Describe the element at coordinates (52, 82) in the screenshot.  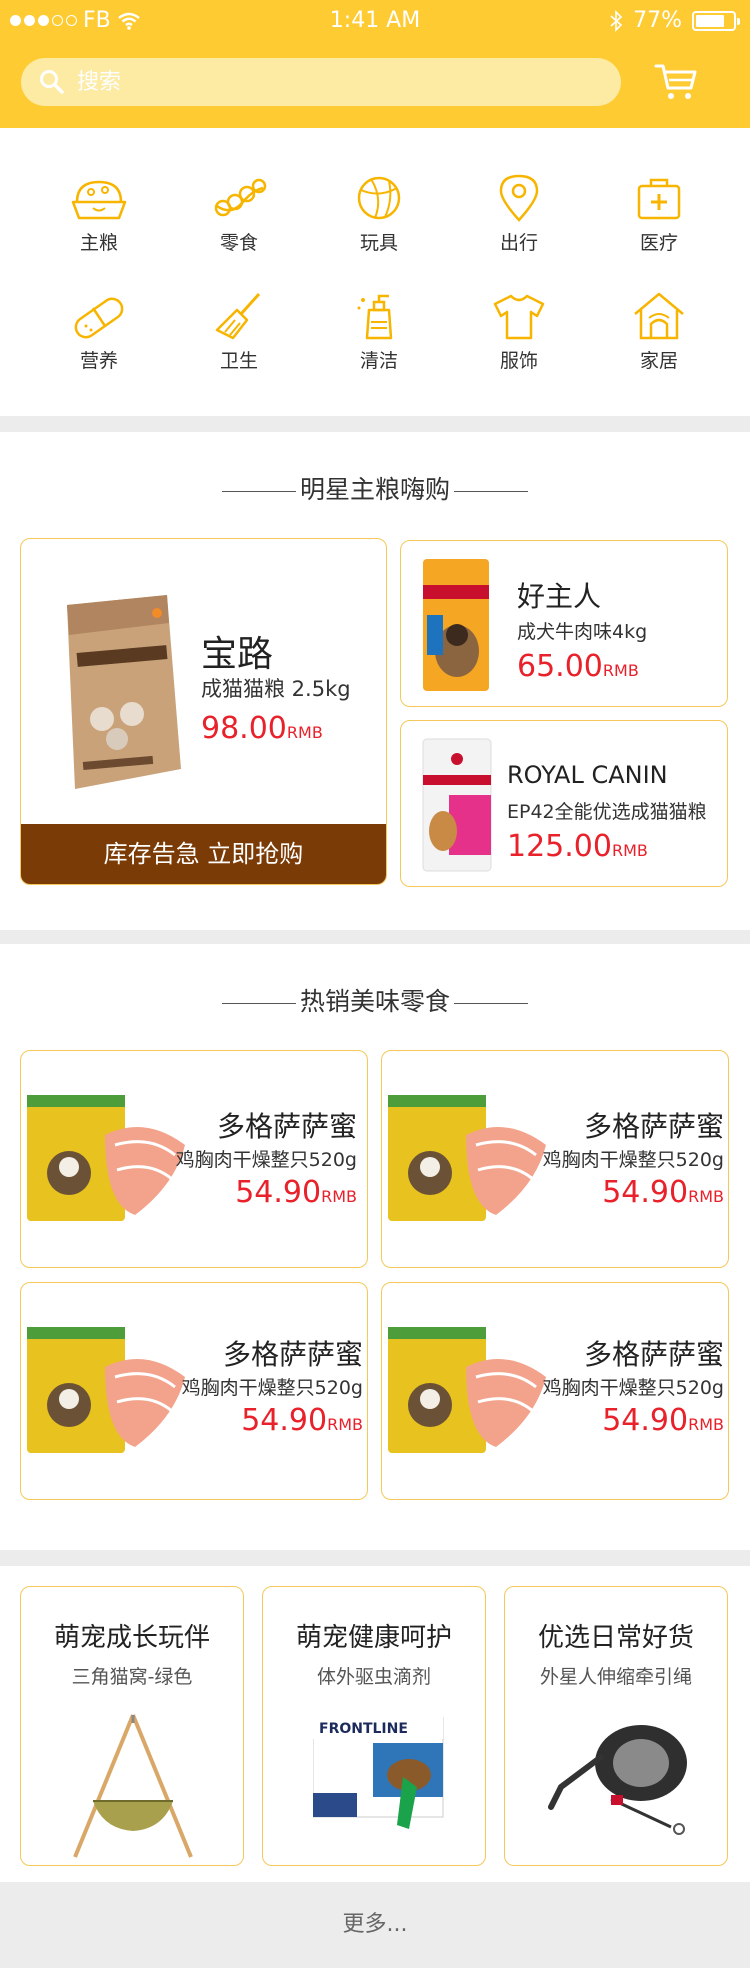
I see `search-icon` at that location.